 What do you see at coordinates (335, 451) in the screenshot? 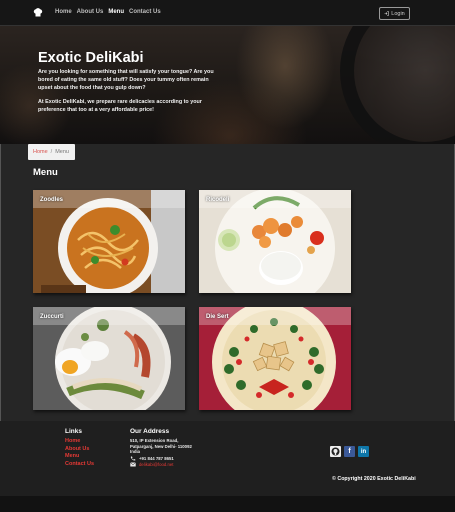
I see `github-icon` at bounding box center [335, 451].